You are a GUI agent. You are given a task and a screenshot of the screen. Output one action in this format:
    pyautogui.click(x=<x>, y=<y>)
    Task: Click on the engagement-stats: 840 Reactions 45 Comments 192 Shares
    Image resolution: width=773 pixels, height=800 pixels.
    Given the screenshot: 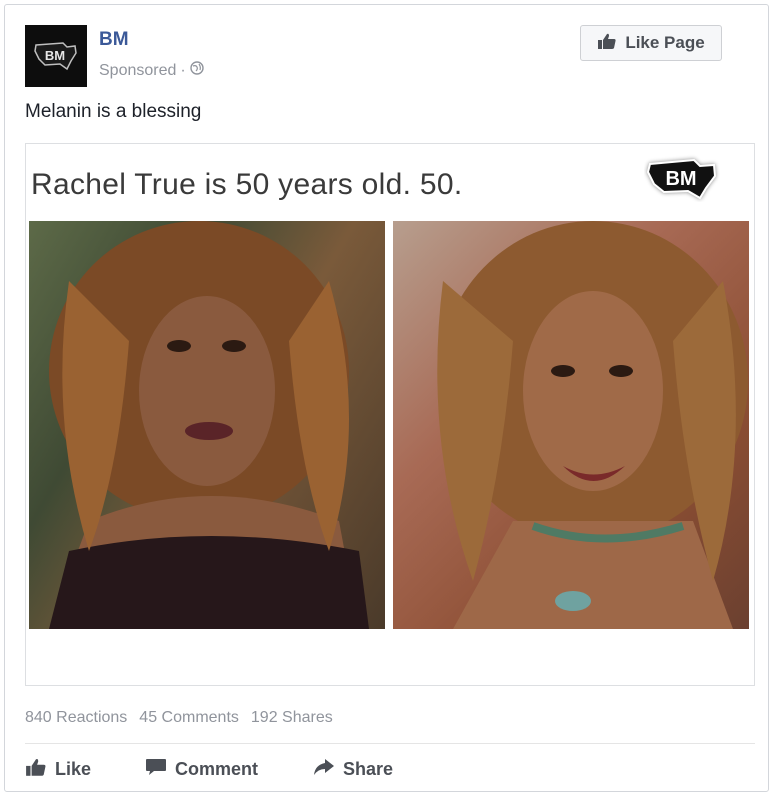 What is the action you would take?
    pyautogui.click(x=179, y=718)
    